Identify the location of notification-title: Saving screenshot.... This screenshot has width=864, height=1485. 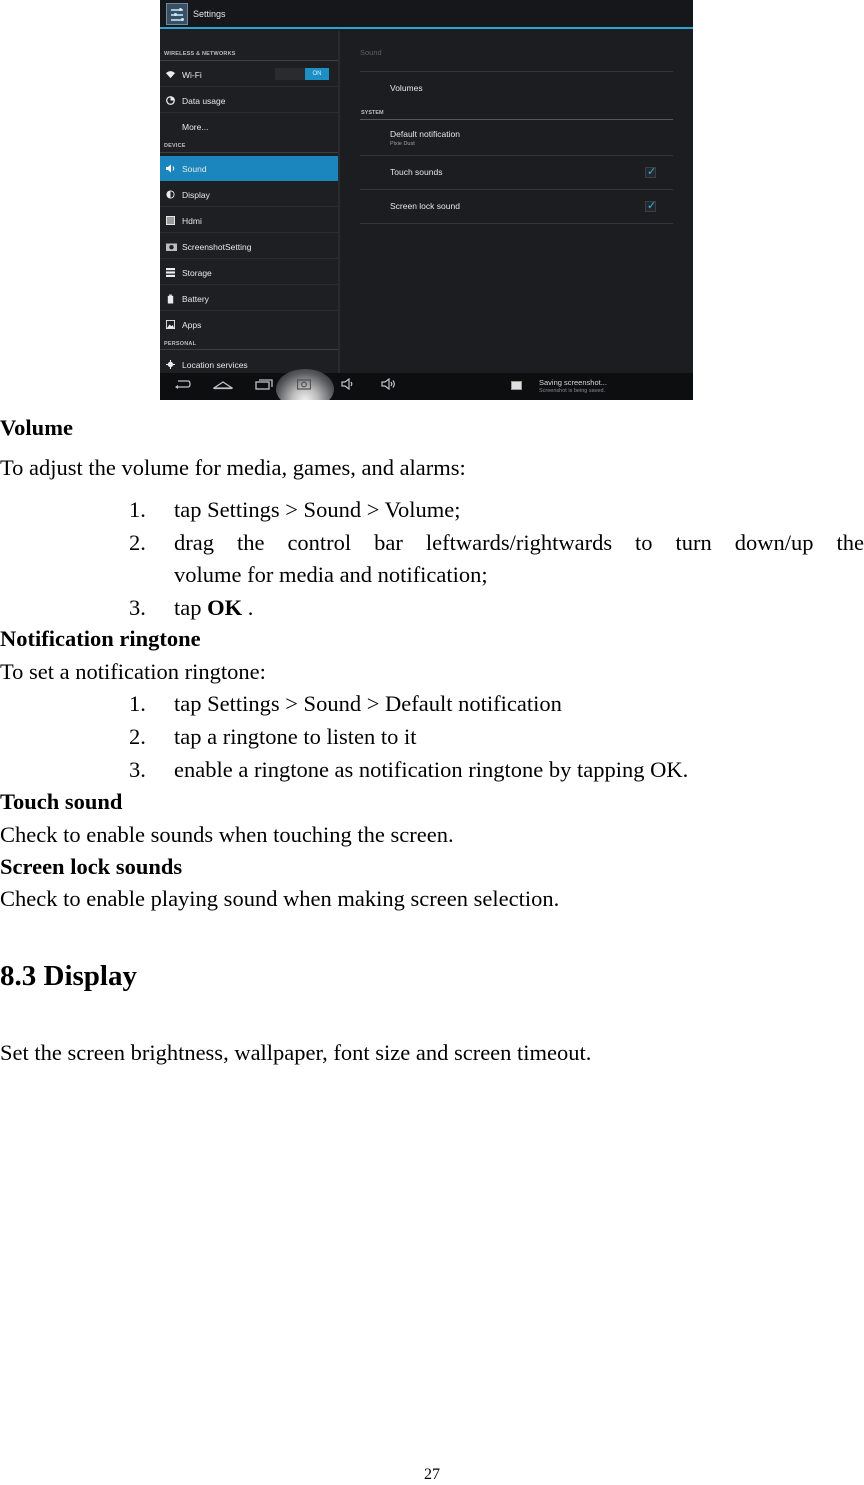
(573, 382).